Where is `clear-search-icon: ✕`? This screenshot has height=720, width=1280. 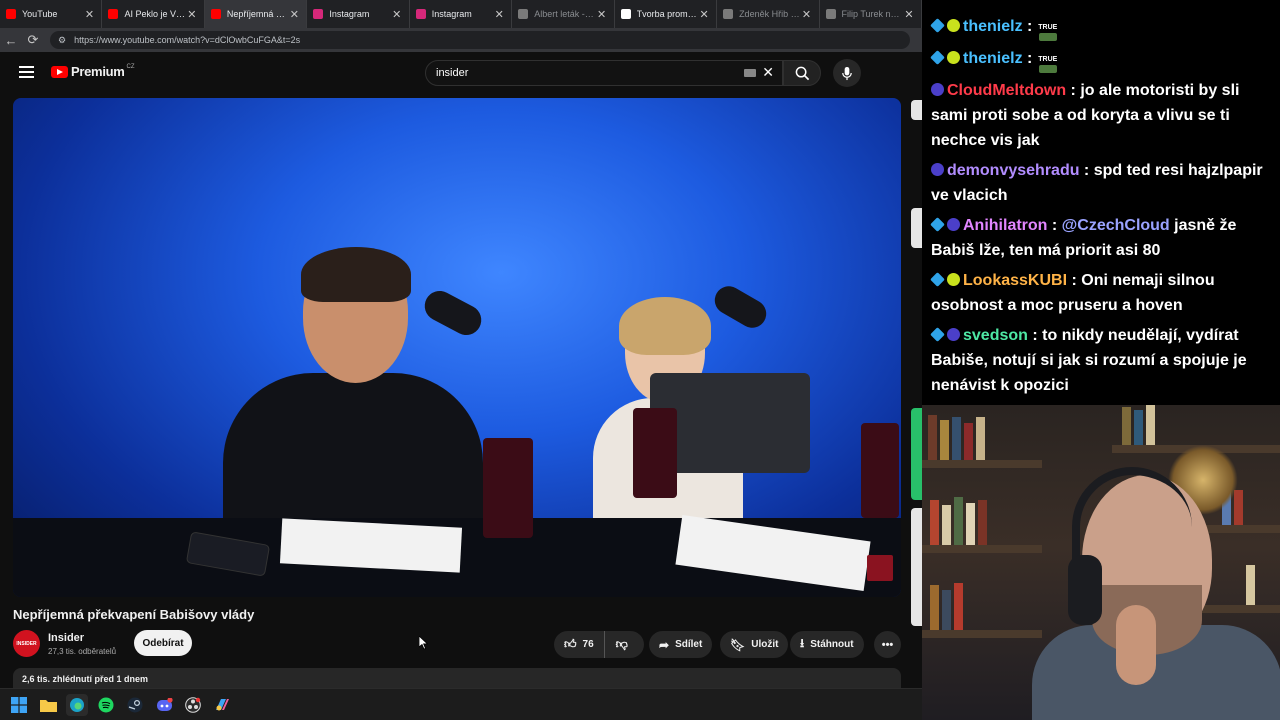
clear-search-icon: ✕ is located at coordinates (768, 72).